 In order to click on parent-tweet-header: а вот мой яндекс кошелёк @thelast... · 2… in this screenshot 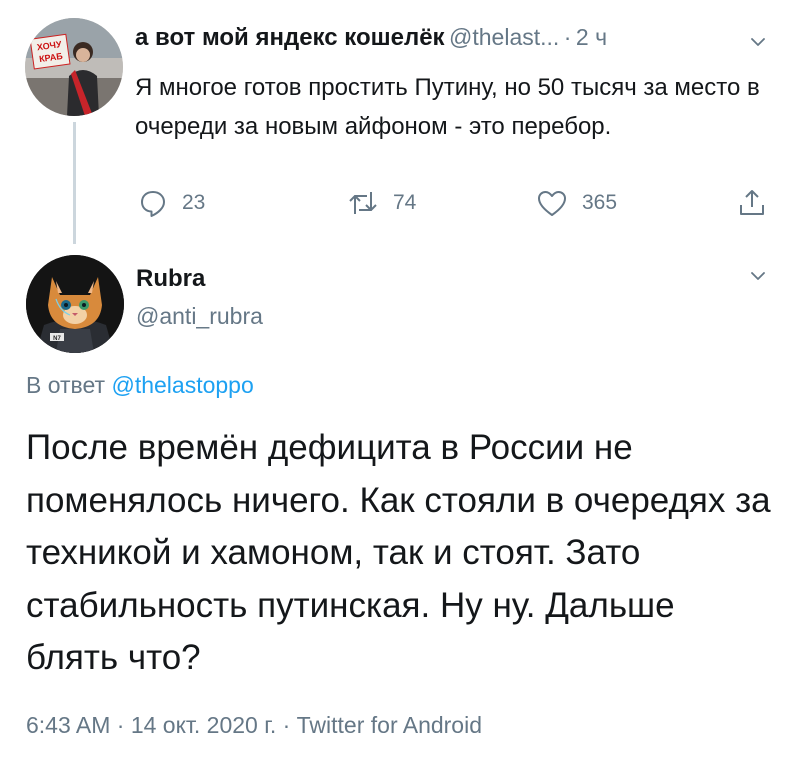, I will do `click(454, 40)`.